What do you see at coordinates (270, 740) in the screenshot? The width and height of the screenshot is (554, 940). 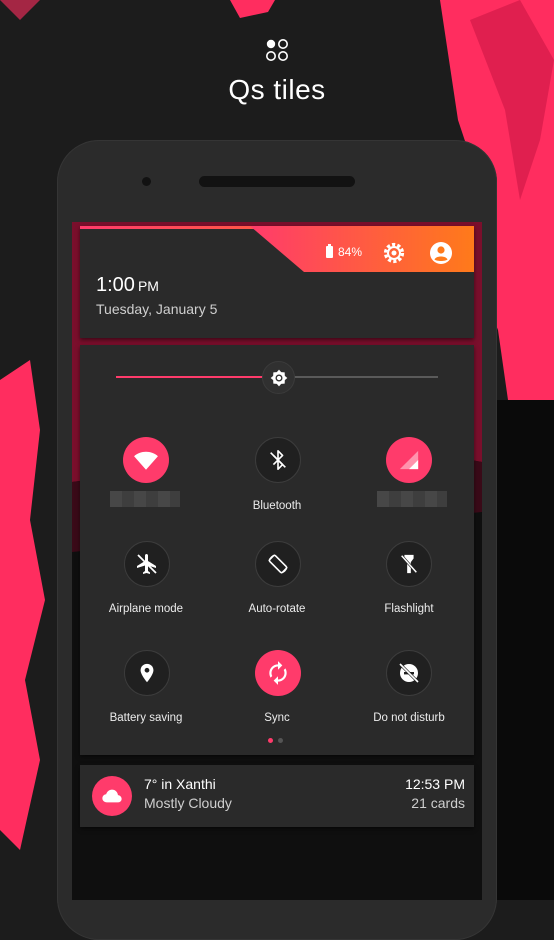 I see `page-dot-active` at bounding box center [270, 740].